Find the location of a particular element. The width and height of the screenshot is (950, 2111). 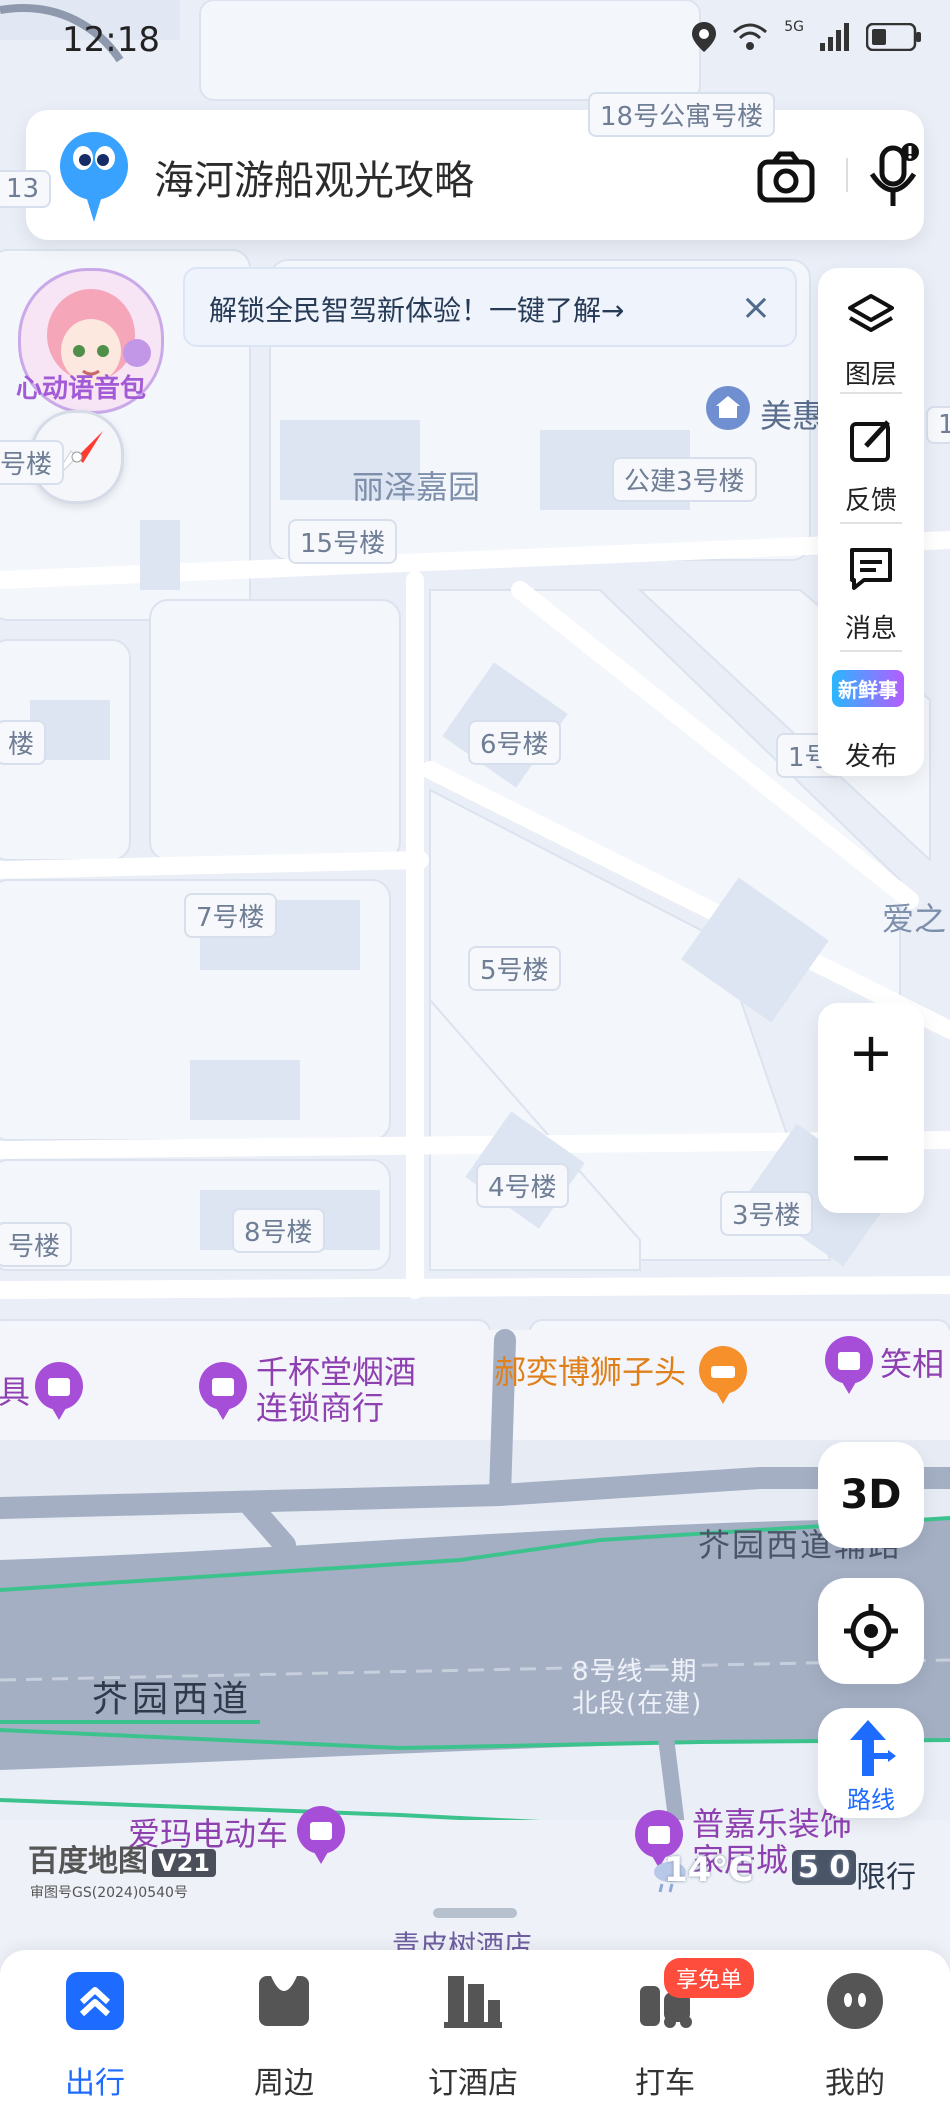

publish-button: 新鲜事 发布 is located at coordinates (871, 719).